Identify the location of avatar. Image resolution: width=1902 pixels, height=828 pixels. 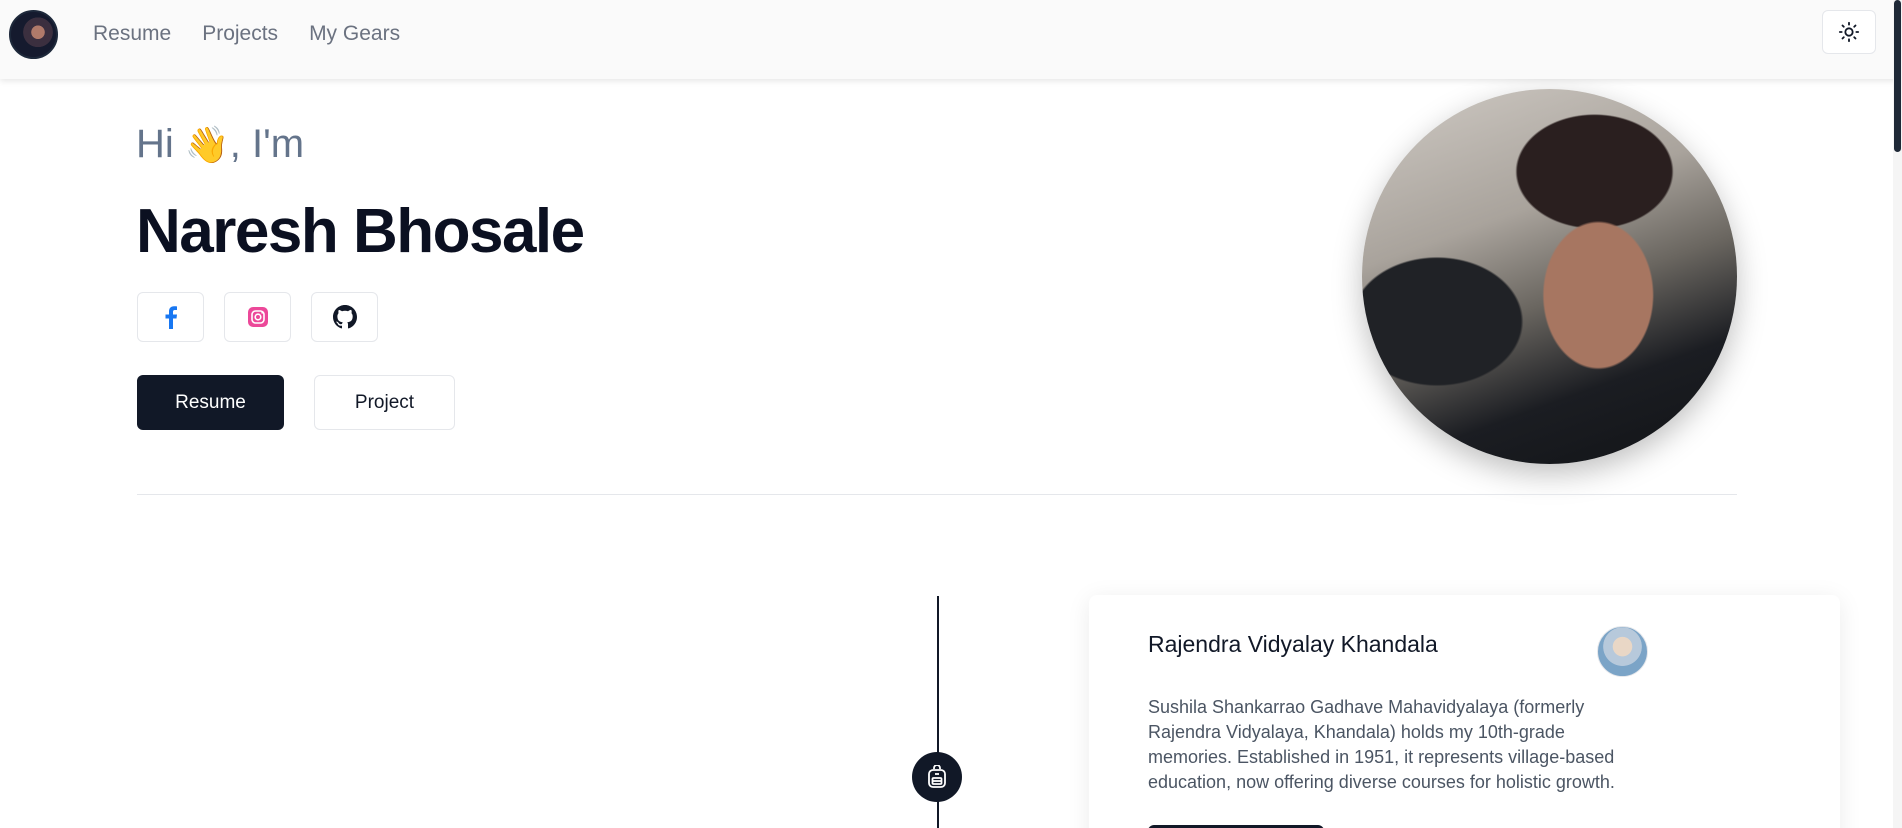
(33, 34).